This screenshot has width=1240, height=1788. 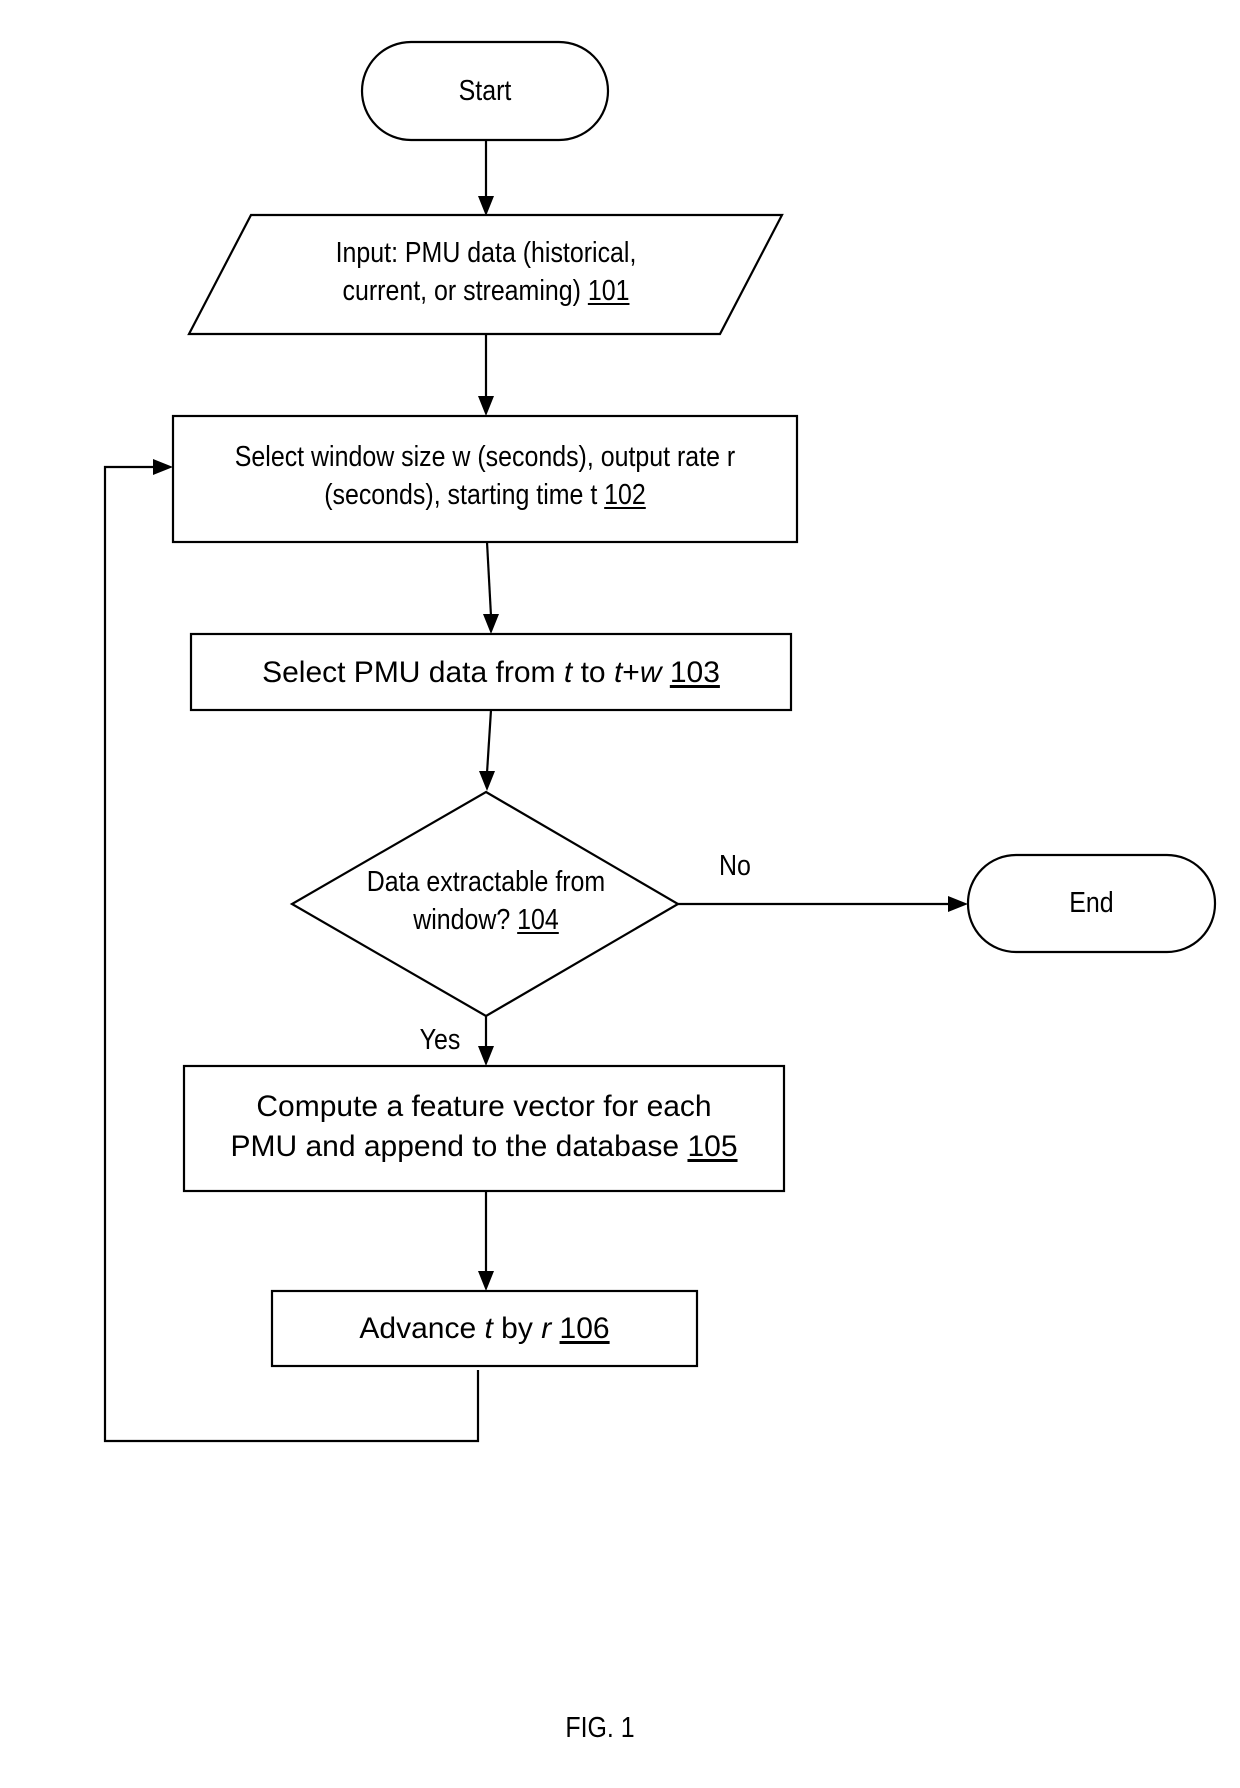 What do you see at coordinates (484, 1106) in the screenshot?
I see `step-105-line1: Compute a feature vector for each` at bounding box center [484, 1106].